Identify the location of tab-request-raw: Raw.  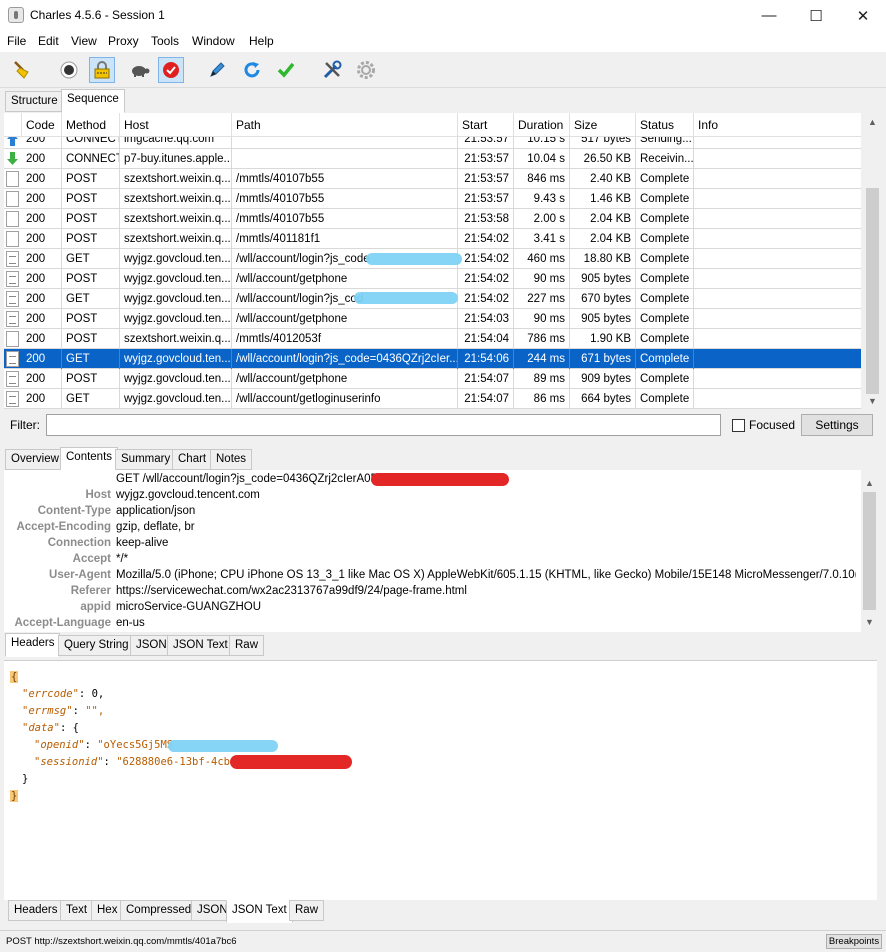
(247, 645).